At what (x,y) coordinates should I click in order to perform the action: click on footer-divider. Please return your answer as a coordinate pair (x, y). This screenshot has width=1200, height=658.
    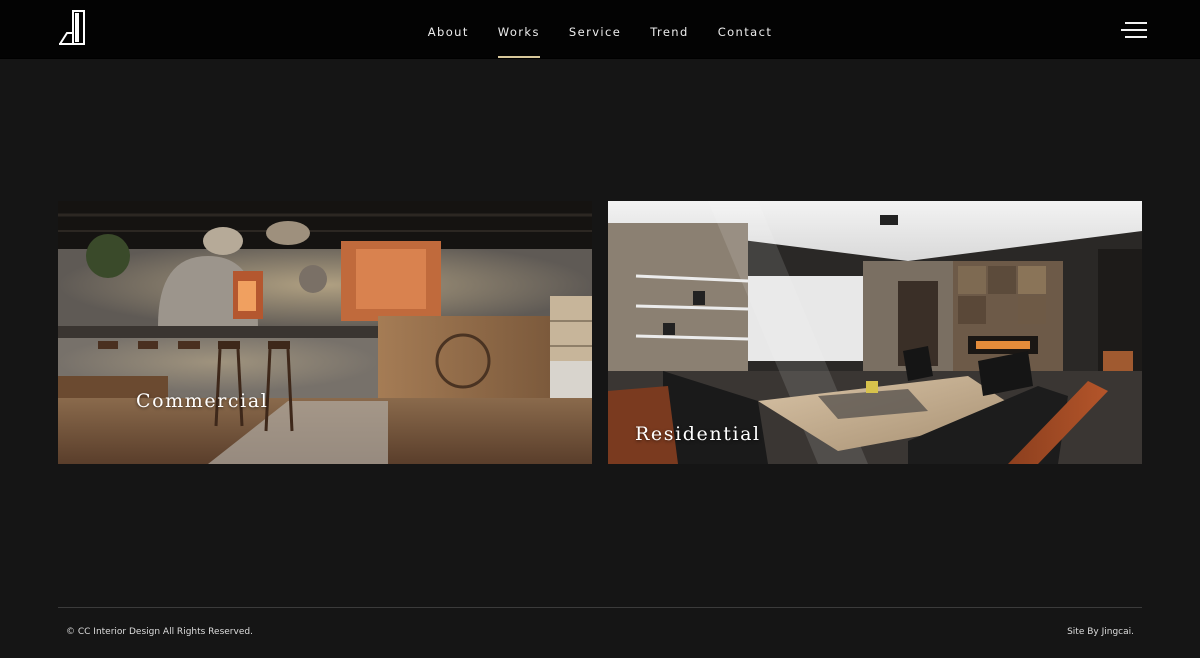
    Looking at the image, I should click on (600, 607).